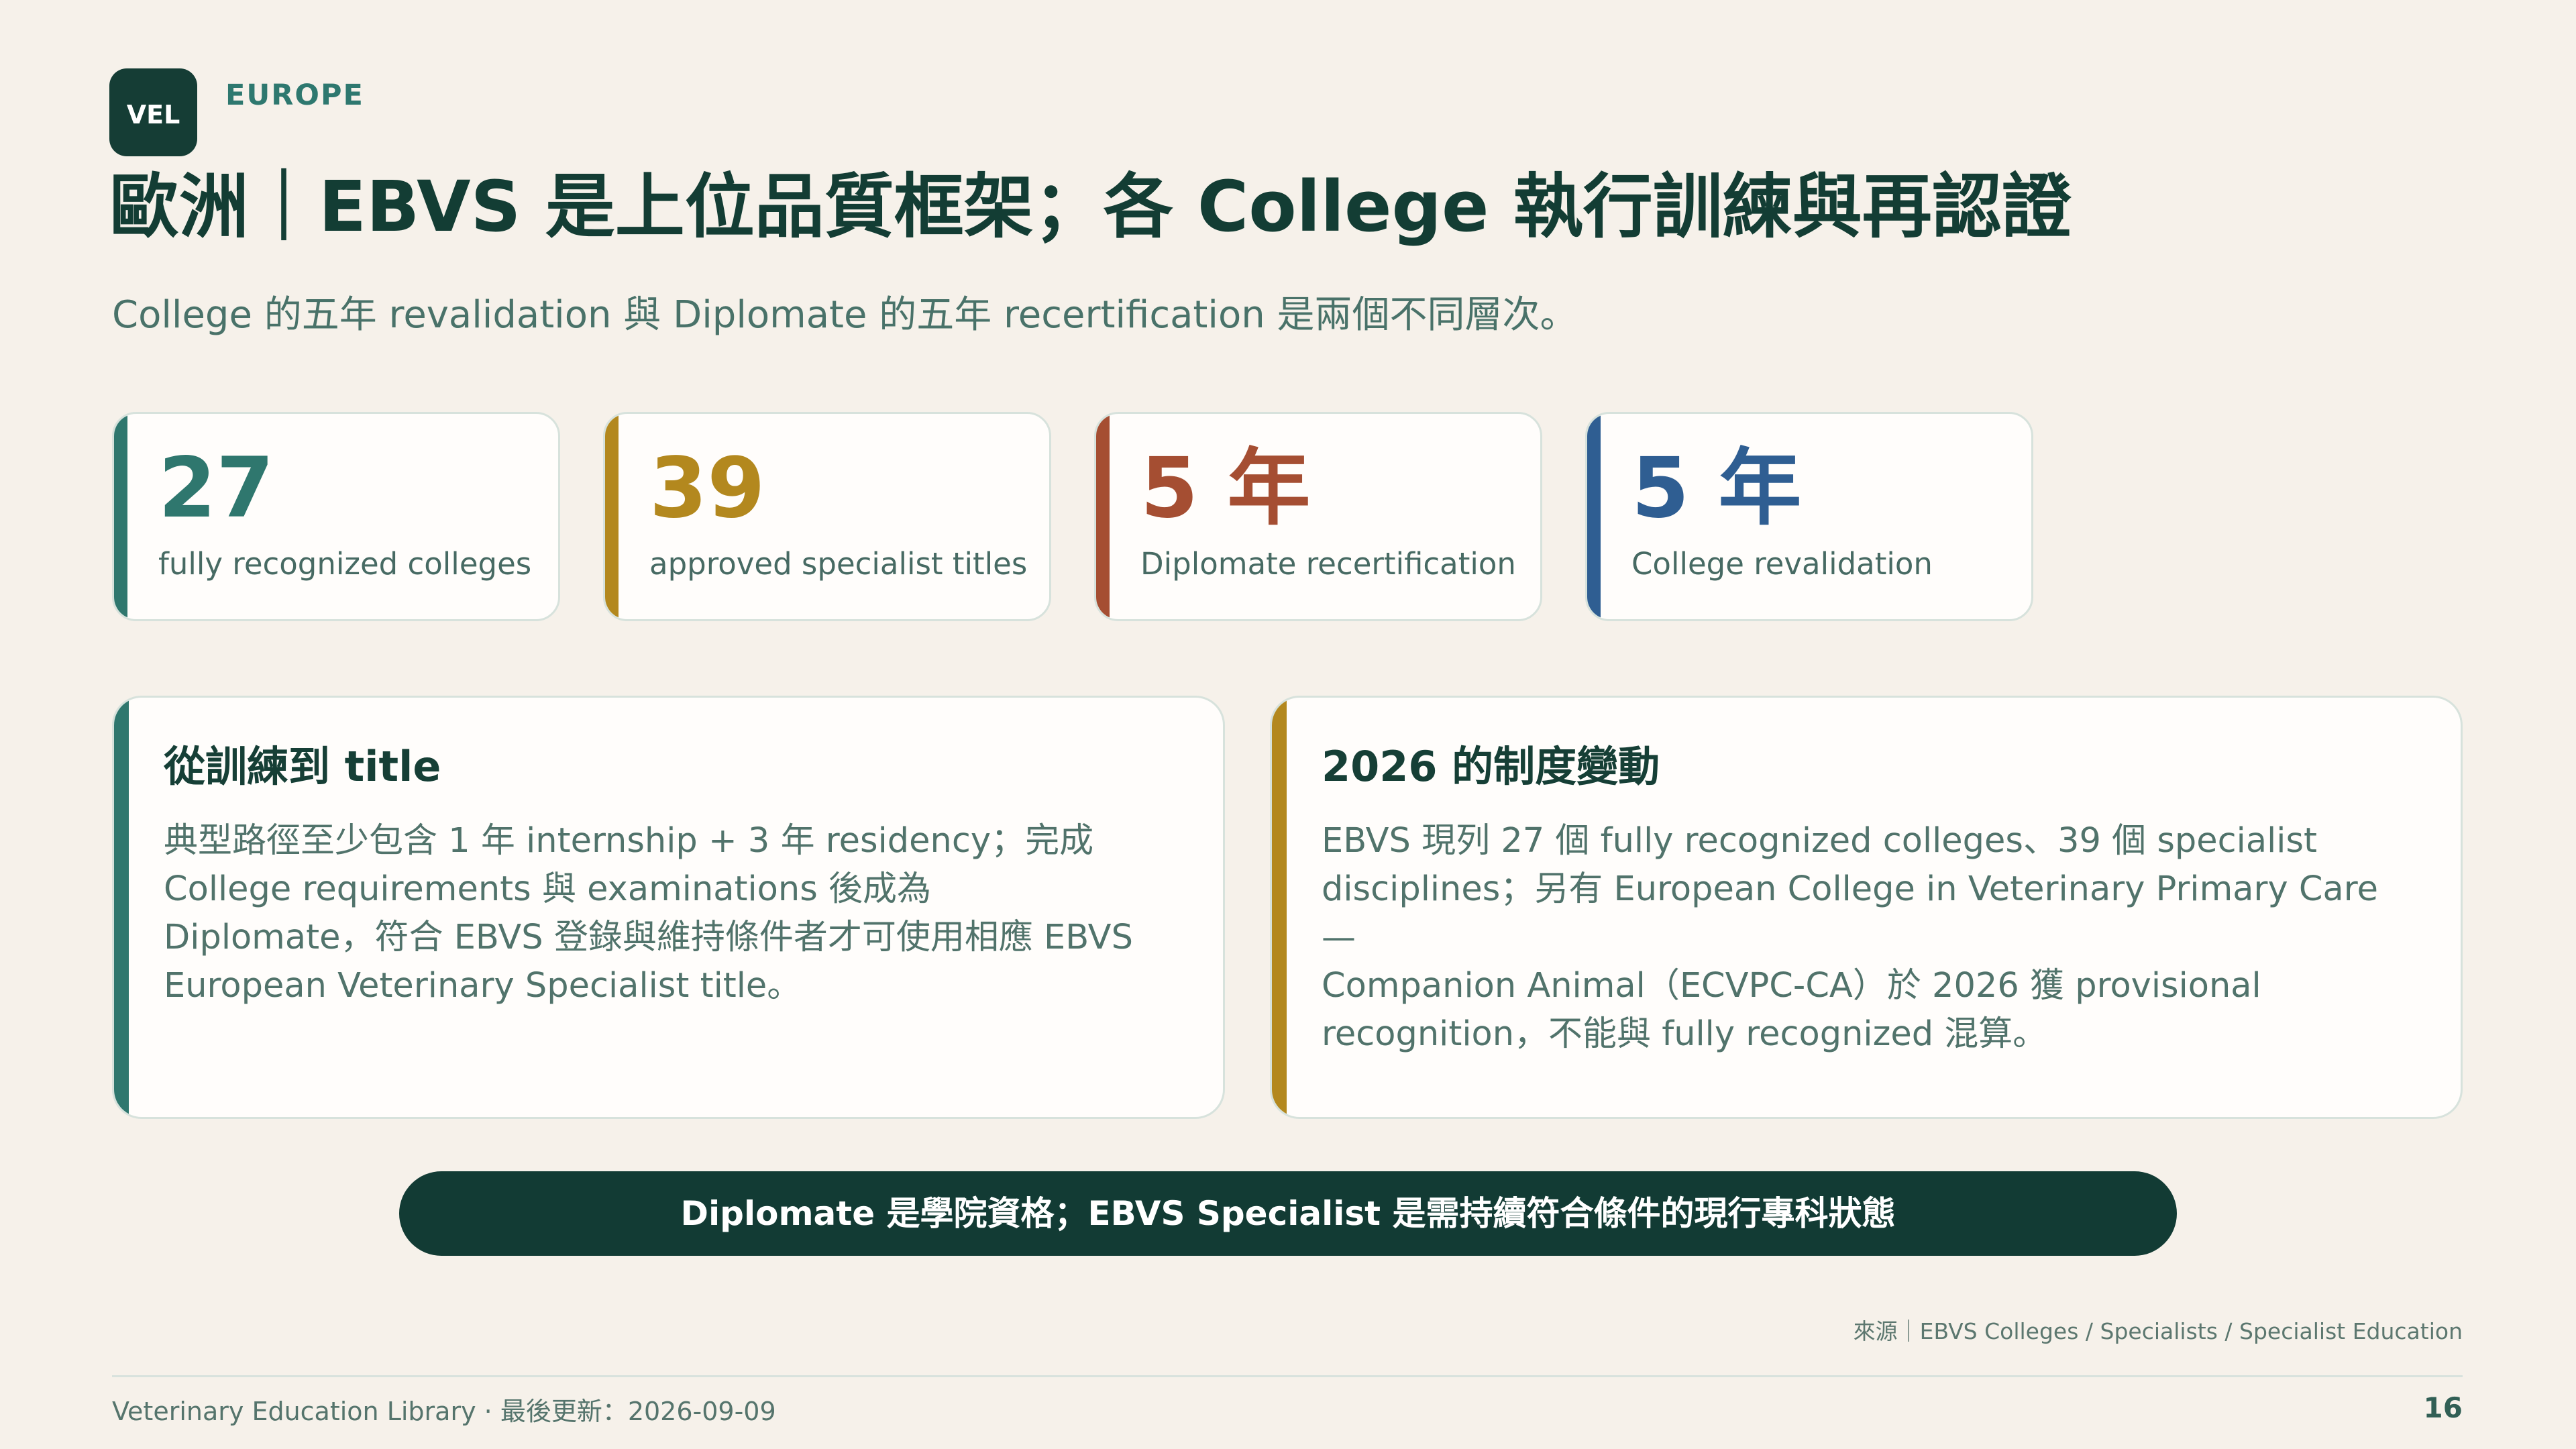  I want to click on metric-card-specialist-titles: 39 approved specialist titles, so click(827, 516).